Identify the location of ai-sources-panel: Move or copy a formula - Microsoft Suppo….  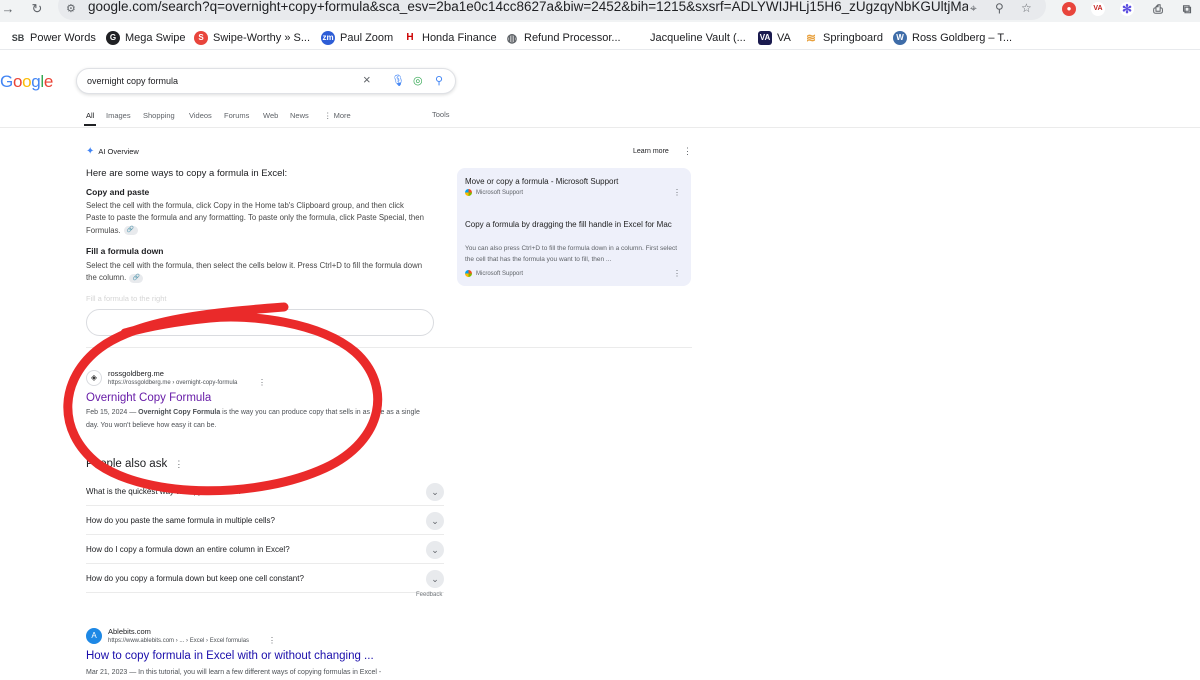
(574, 227).